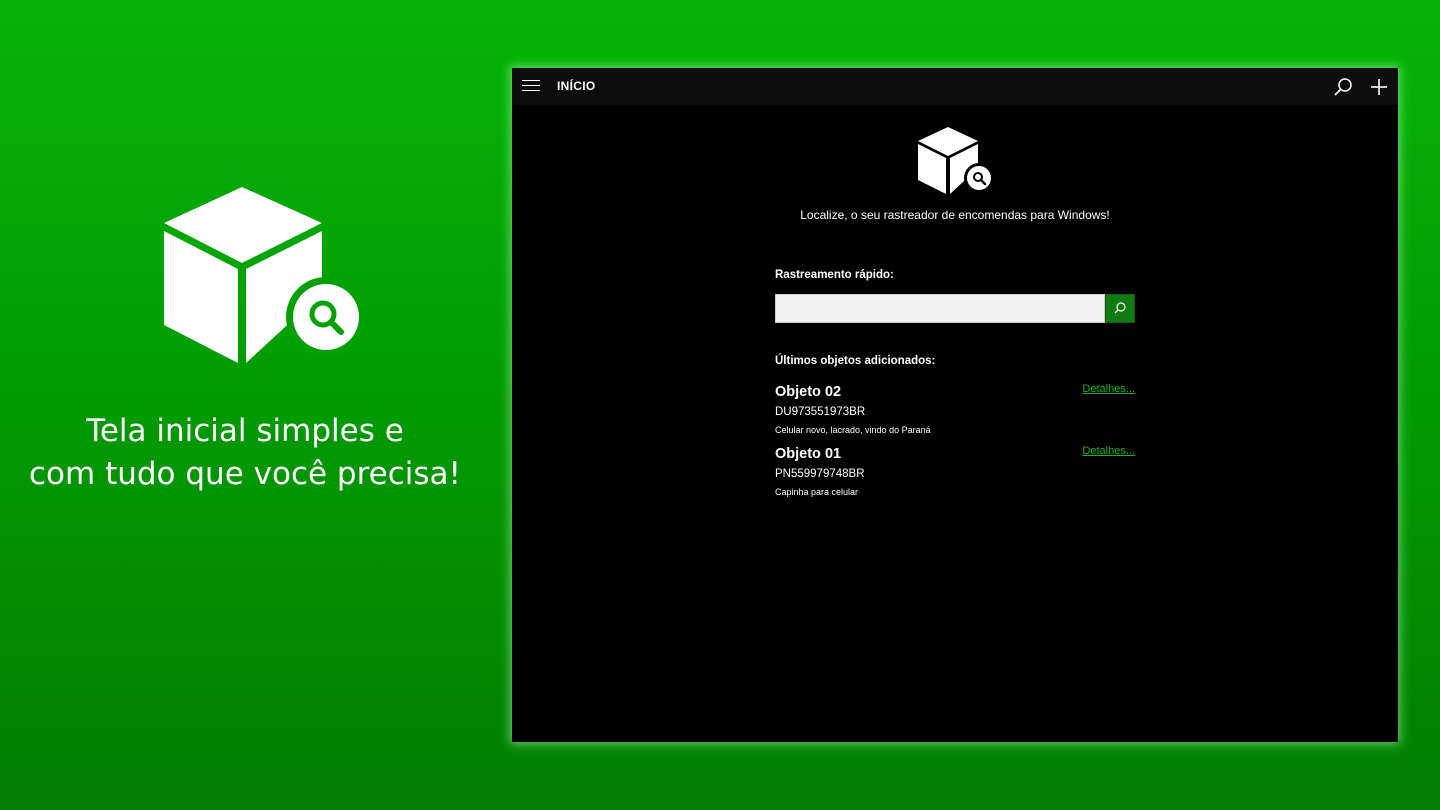 This screenshot has height=810, width=1440. What do you see at coordinates (808, 392) in the screenshot?
I see `object-name: Objeto 02` at bounding box center [808, 392].